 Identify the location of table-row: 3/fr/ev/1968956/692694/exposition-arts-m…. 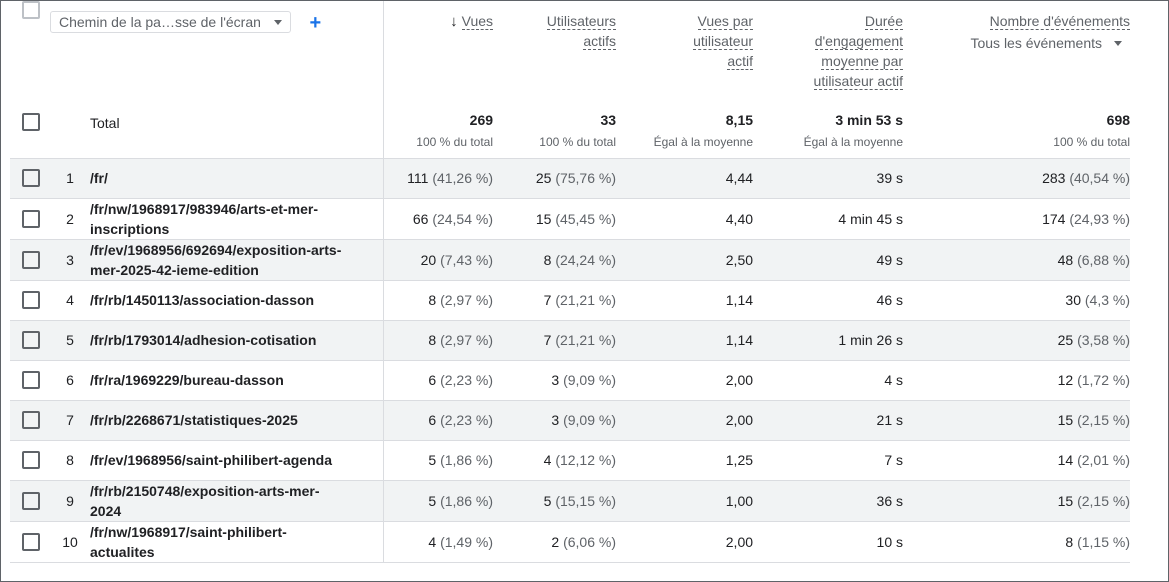
(586, 260).